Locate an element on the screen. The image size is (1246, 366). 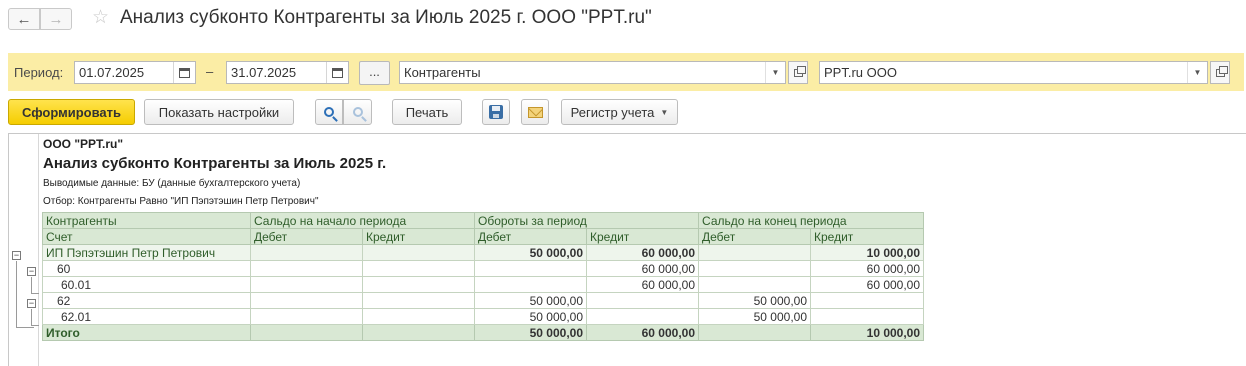
back-button: ← is located at coordinates (24, 19).